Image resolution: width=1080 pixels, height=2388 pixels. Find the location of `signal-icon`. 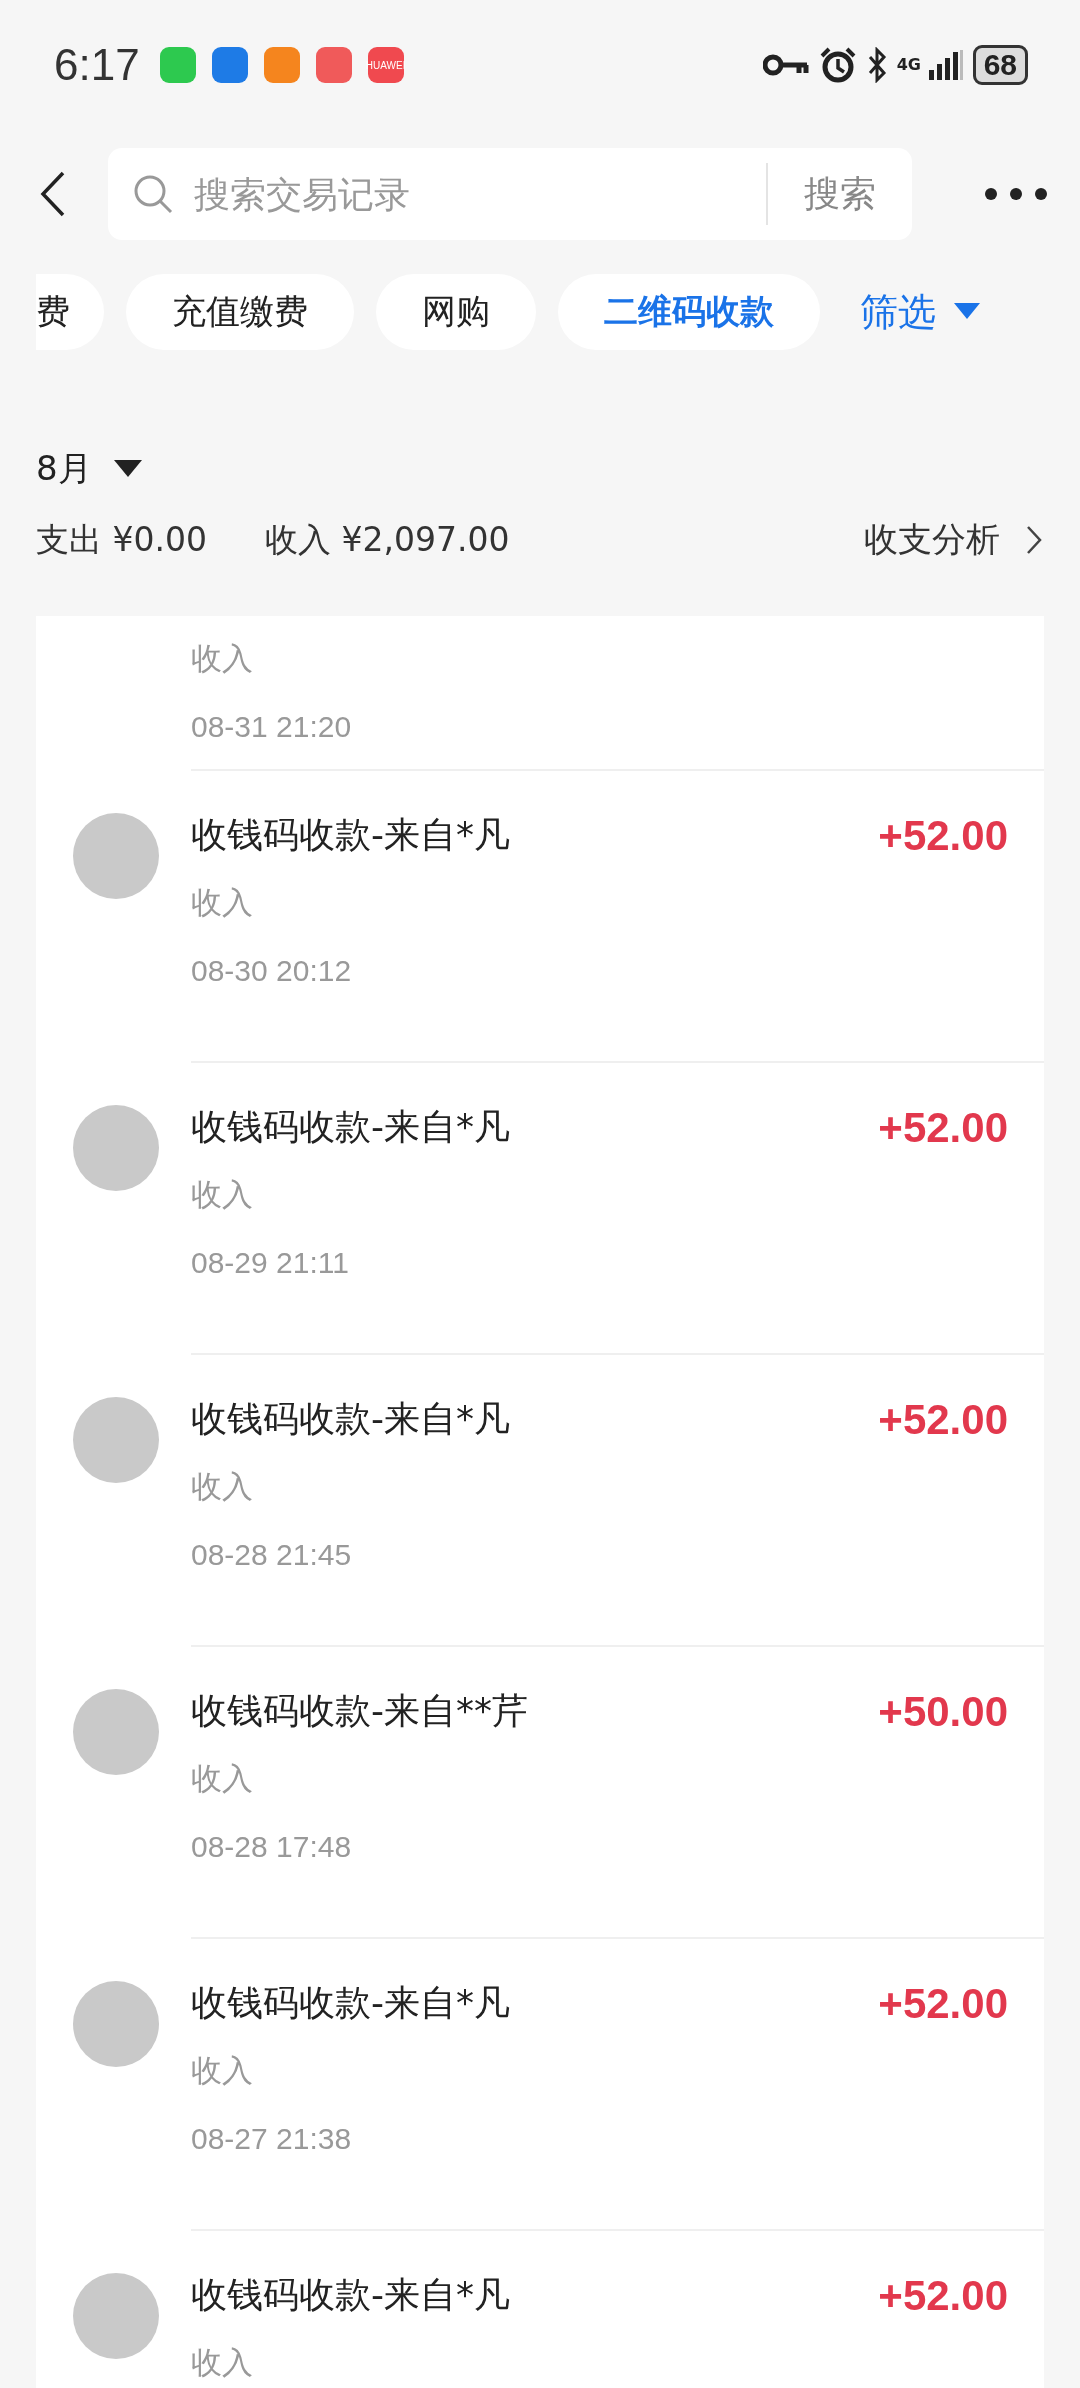

signal-icon is located at coordinates (945, 65).